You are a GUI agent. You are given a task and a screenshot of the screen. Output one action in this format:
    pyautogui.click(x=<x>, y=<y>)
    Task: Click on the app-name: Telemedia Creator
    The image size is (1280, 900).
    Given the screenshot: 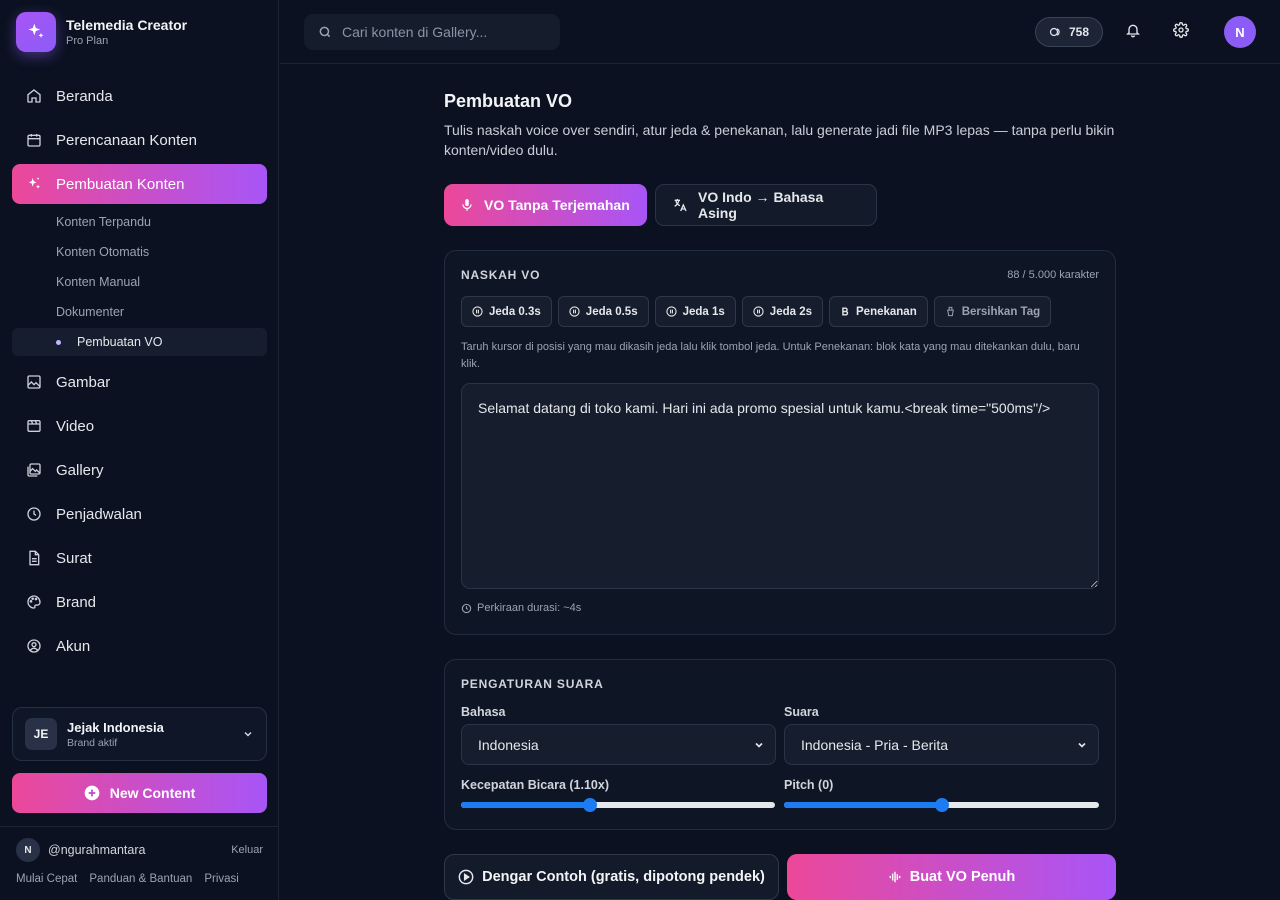 What is the action you would take?
    pyautogui.click(x=127, y=25)
    